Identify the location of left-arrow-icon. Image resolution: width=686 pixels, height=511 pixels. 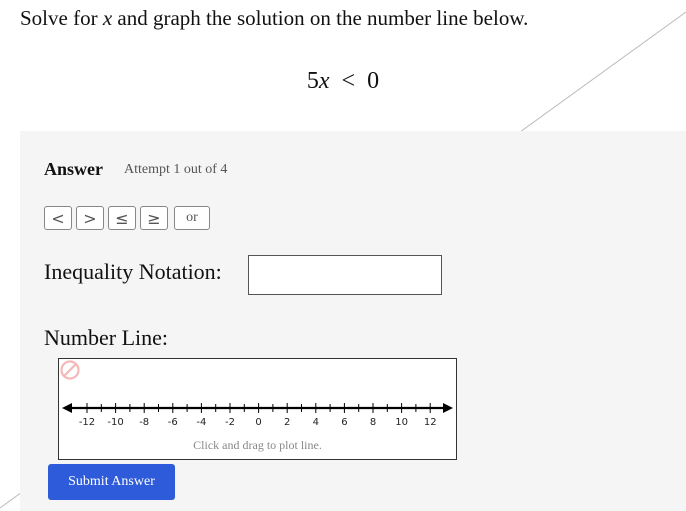
(67, 408).